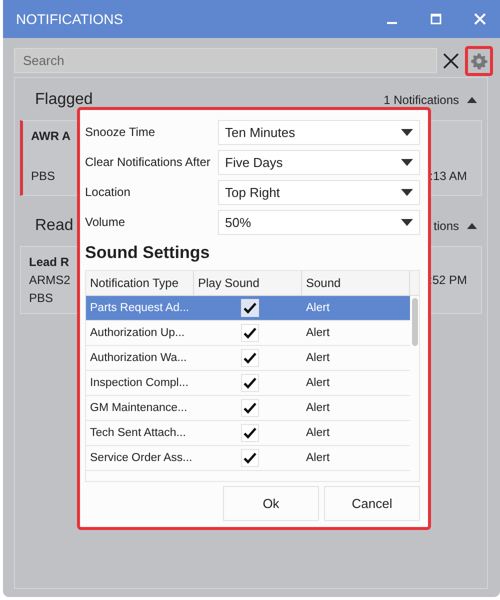  I want to click on notification-text: ARMS2, so click(49, 280).